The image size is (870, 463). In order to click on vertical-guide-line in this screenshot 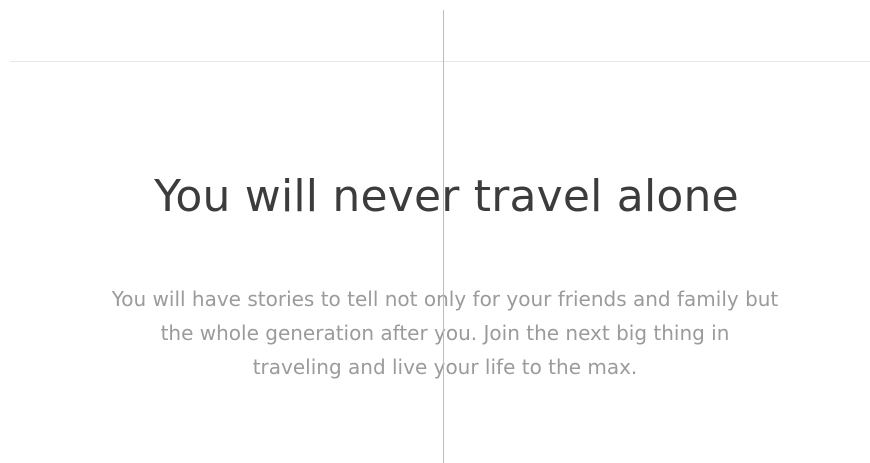, I will do `click(443, 236)`.